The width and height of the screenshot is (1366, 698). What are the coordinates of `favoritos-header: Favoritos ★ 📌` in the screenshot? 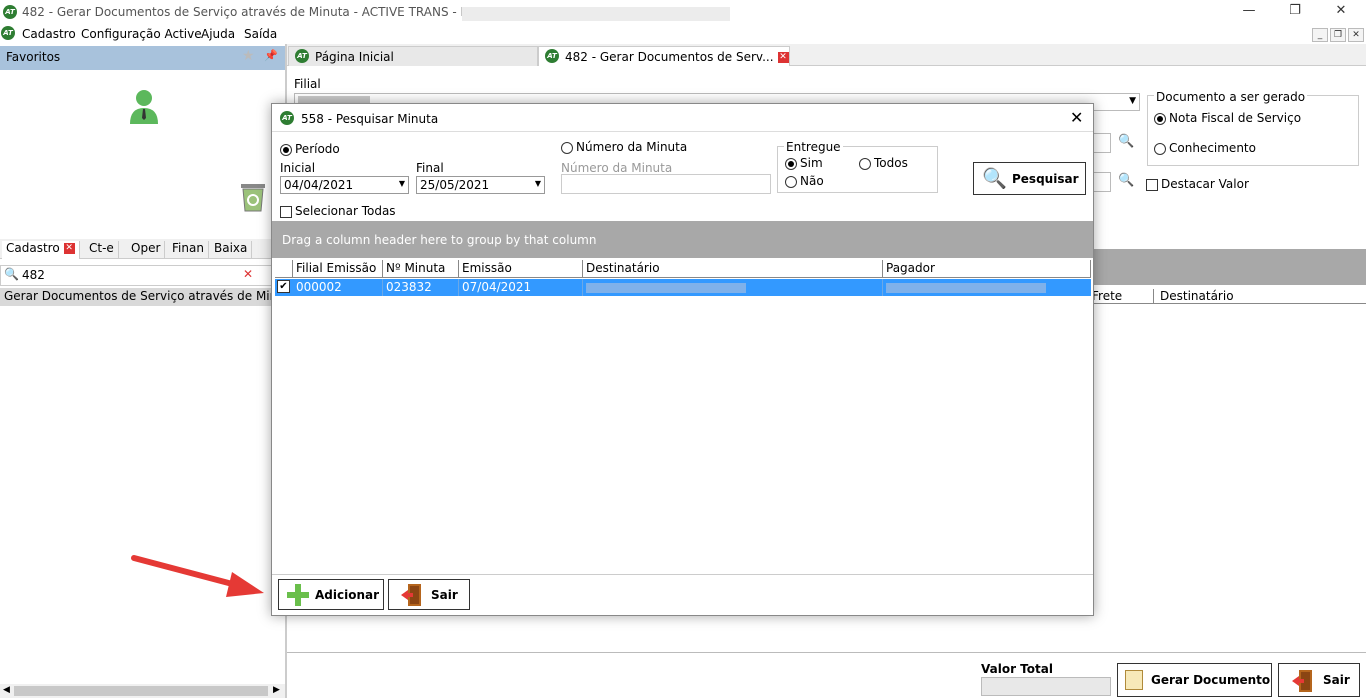 It's located at (142, 58).